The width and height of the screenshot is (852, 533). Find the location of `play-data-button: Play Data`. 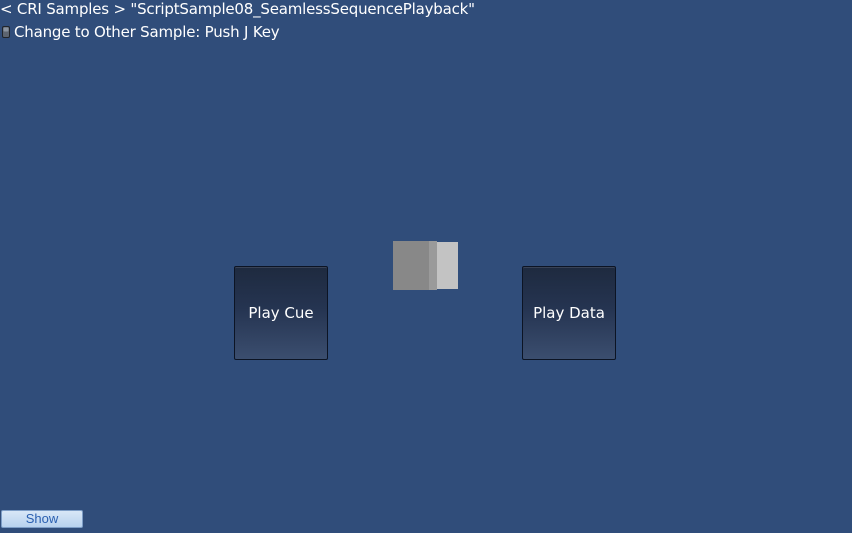

play-data-button: Play Data is located at coordinates (569, 313).